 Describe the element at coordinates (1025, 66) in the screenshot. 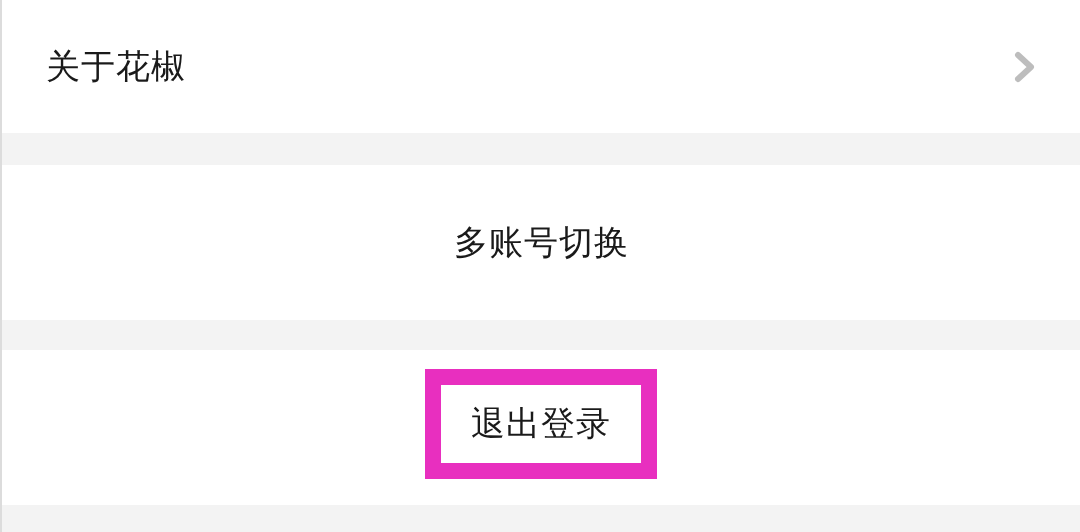

I see `chevron-right-icon` at that location.